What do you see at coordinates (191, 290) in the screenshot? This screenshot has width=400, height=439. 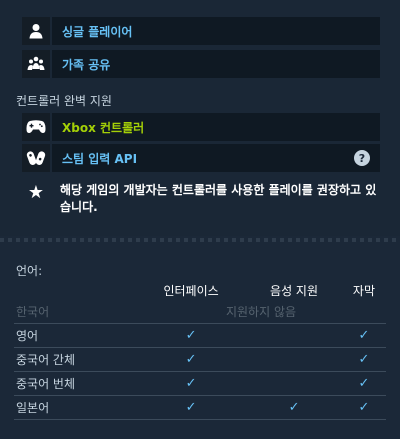 I see `header-interface: 인터페이스` at bounding box center [191, 290].